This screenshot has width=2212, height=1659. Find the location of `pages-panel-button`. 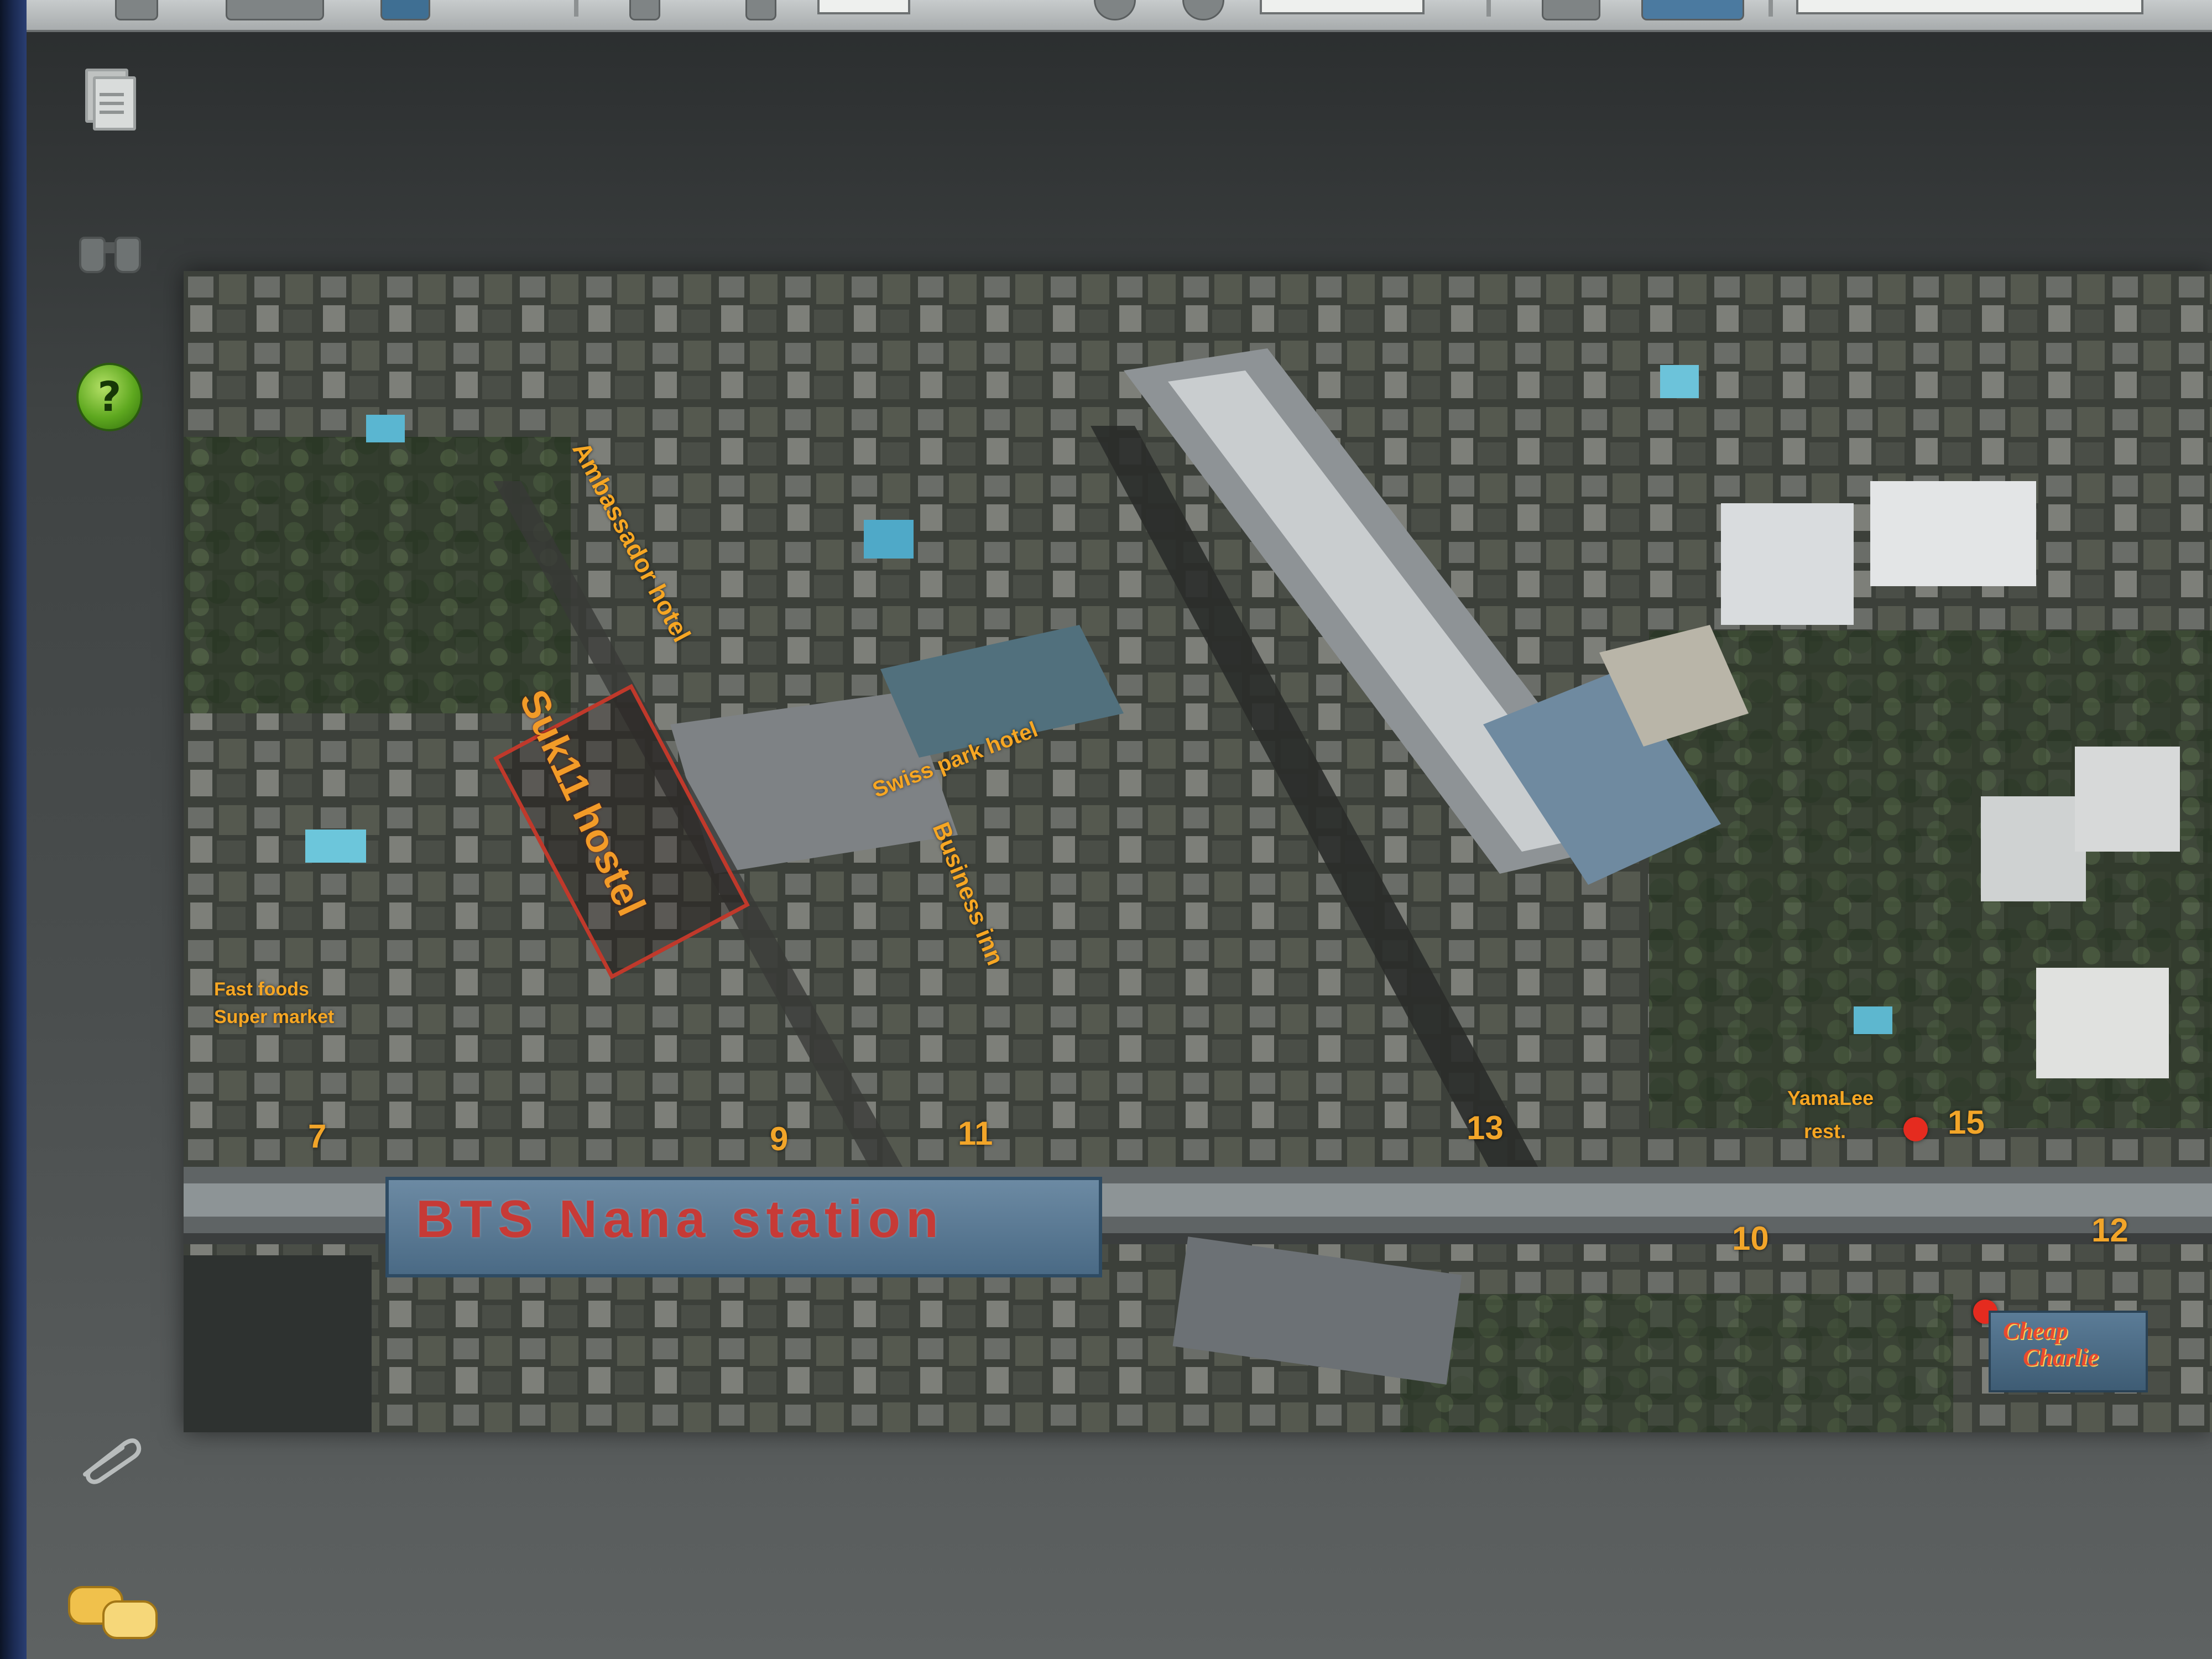

pages-panel-button is located at coordinates (110, 99).